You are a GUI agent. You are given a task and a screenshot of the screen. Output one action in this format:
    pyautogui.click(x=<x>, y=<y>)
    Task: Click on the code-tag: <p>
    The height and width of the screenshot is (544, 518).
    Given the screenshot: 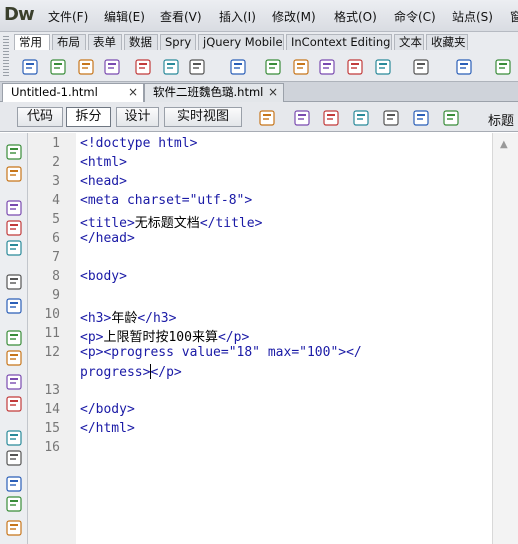 What is the action you would take?
    pyautogui.click(x=92, y=337)
    